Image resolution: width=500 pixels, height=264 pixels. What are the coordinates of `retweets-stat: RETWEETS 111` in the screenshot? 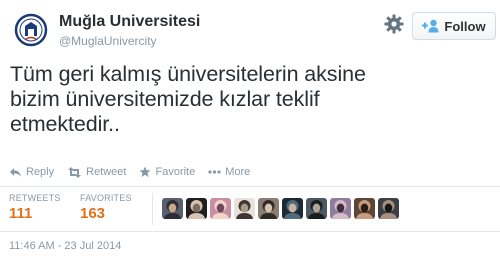 It's located at (35, 207).